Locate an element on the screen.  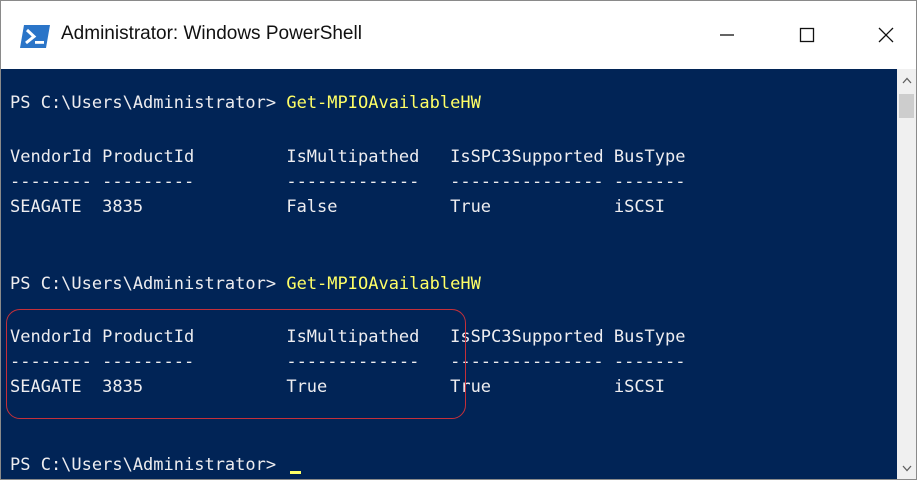
close-button is located at coordinates (886, 35).